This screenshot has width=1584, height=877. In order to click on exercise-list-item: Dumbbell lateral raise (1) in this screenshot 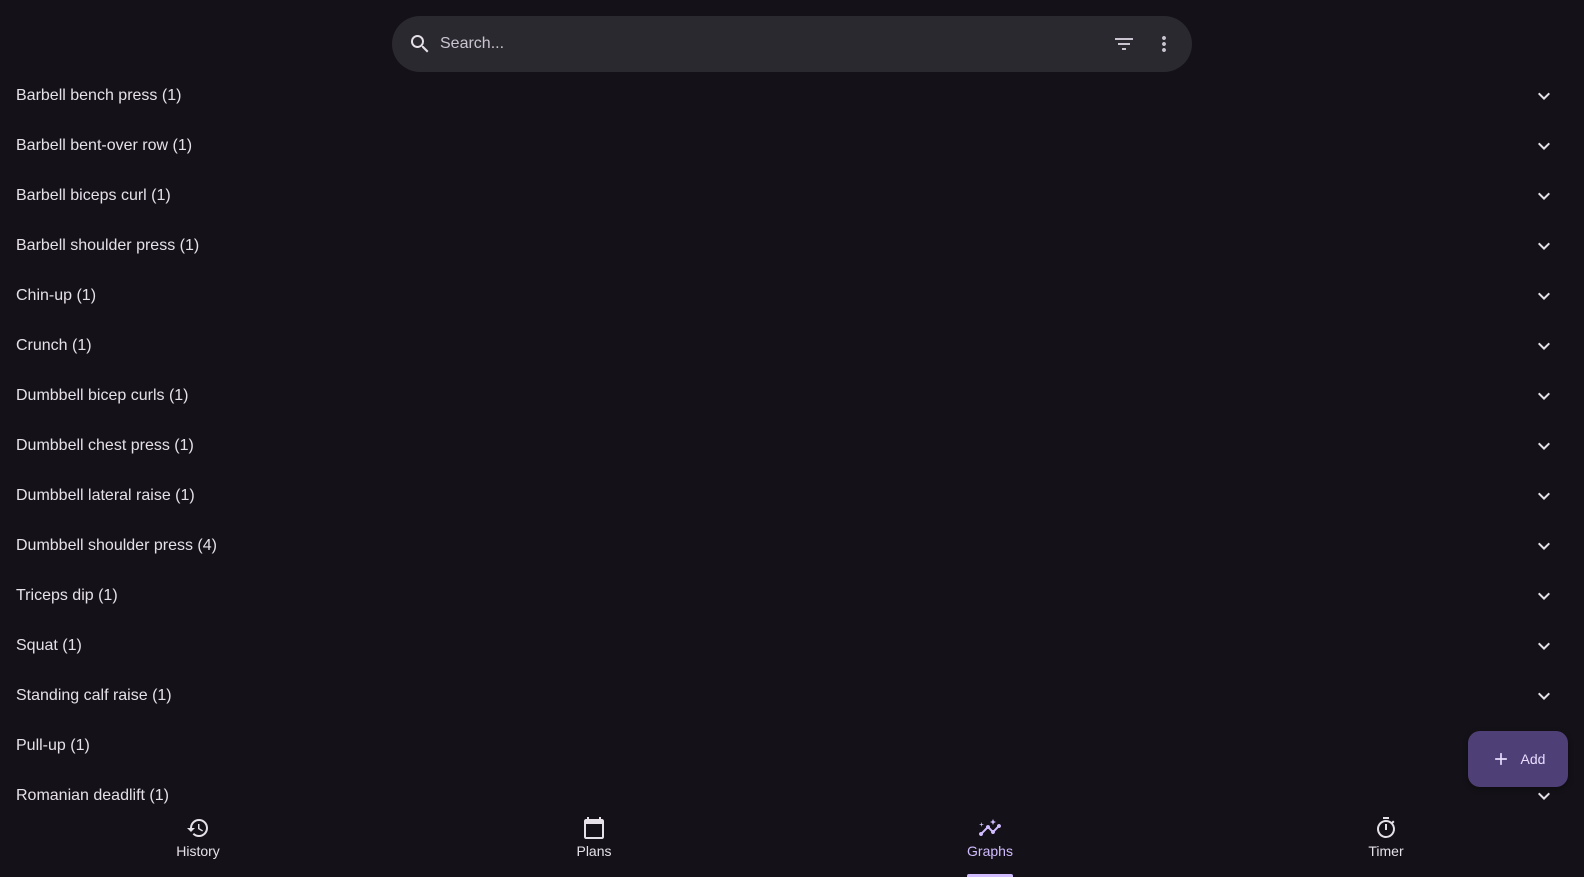, I will do `click(792, 496)`.